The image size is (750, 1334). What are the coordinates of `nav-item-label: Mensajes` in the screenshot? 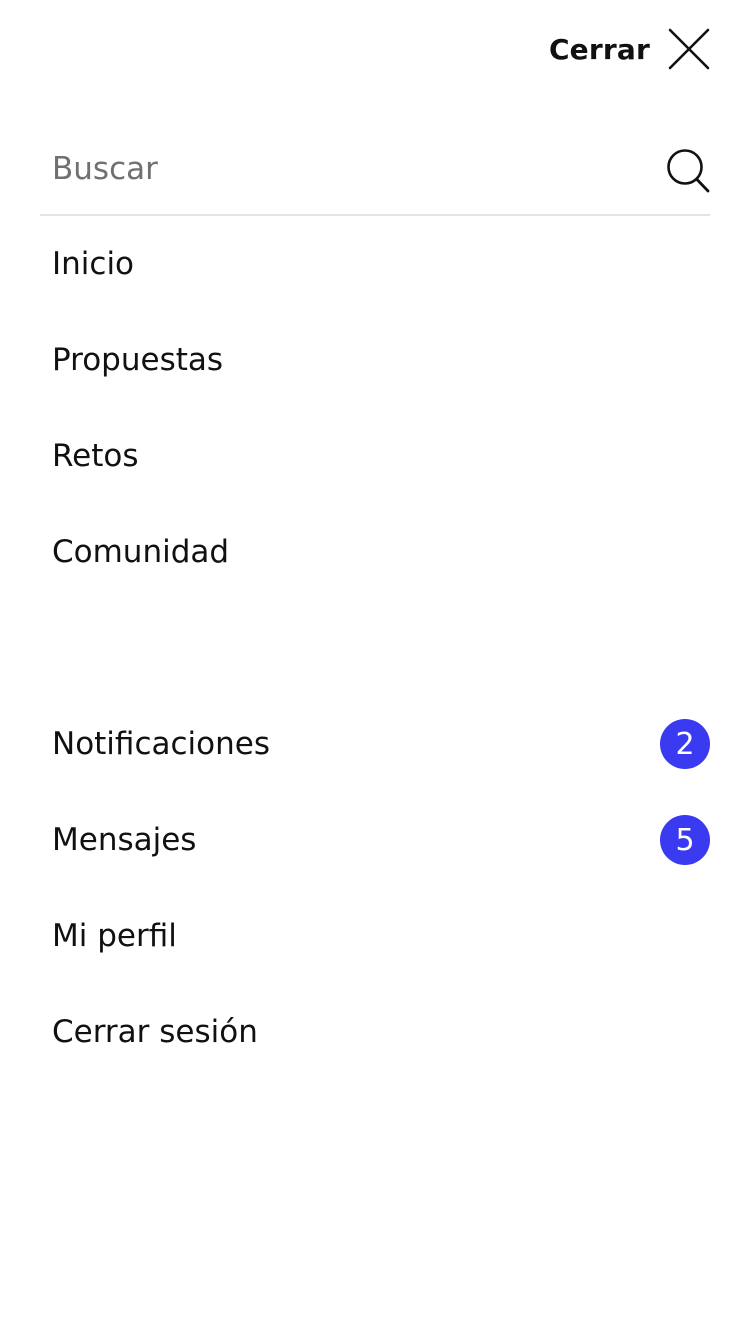 It's located at (124, 840).